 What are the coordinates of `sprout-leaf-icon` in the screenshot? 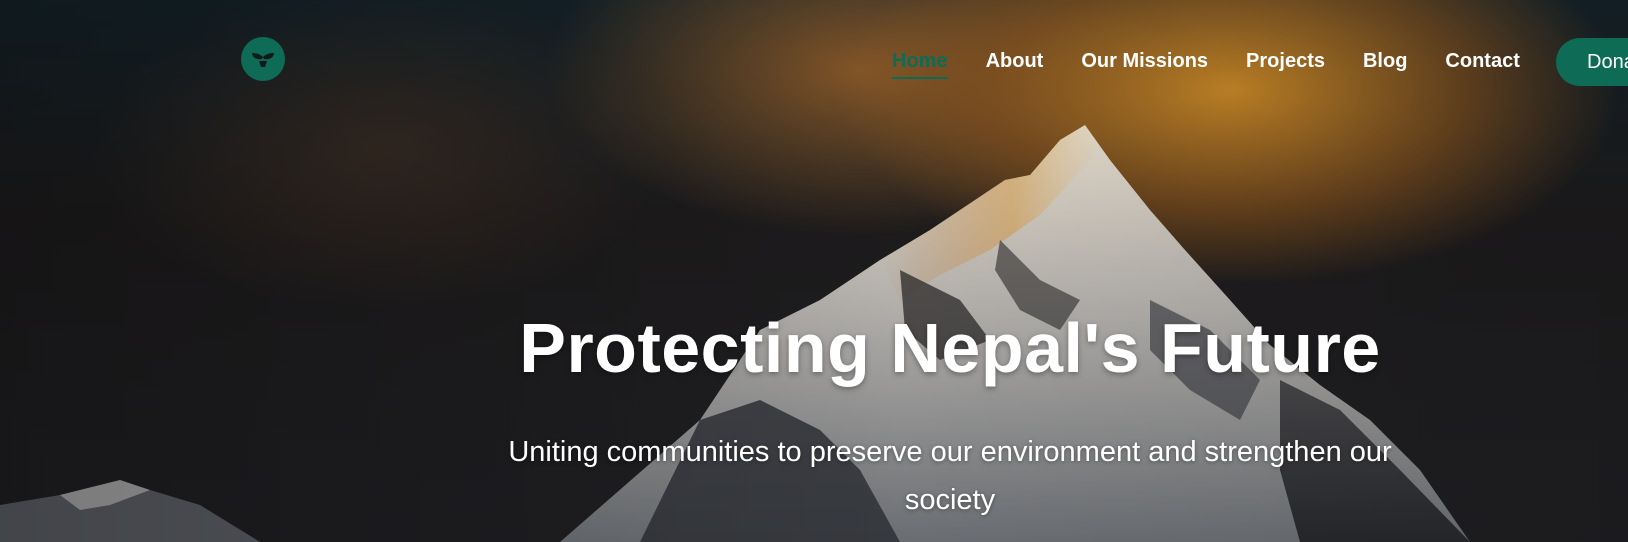 It's located at (263, 60).